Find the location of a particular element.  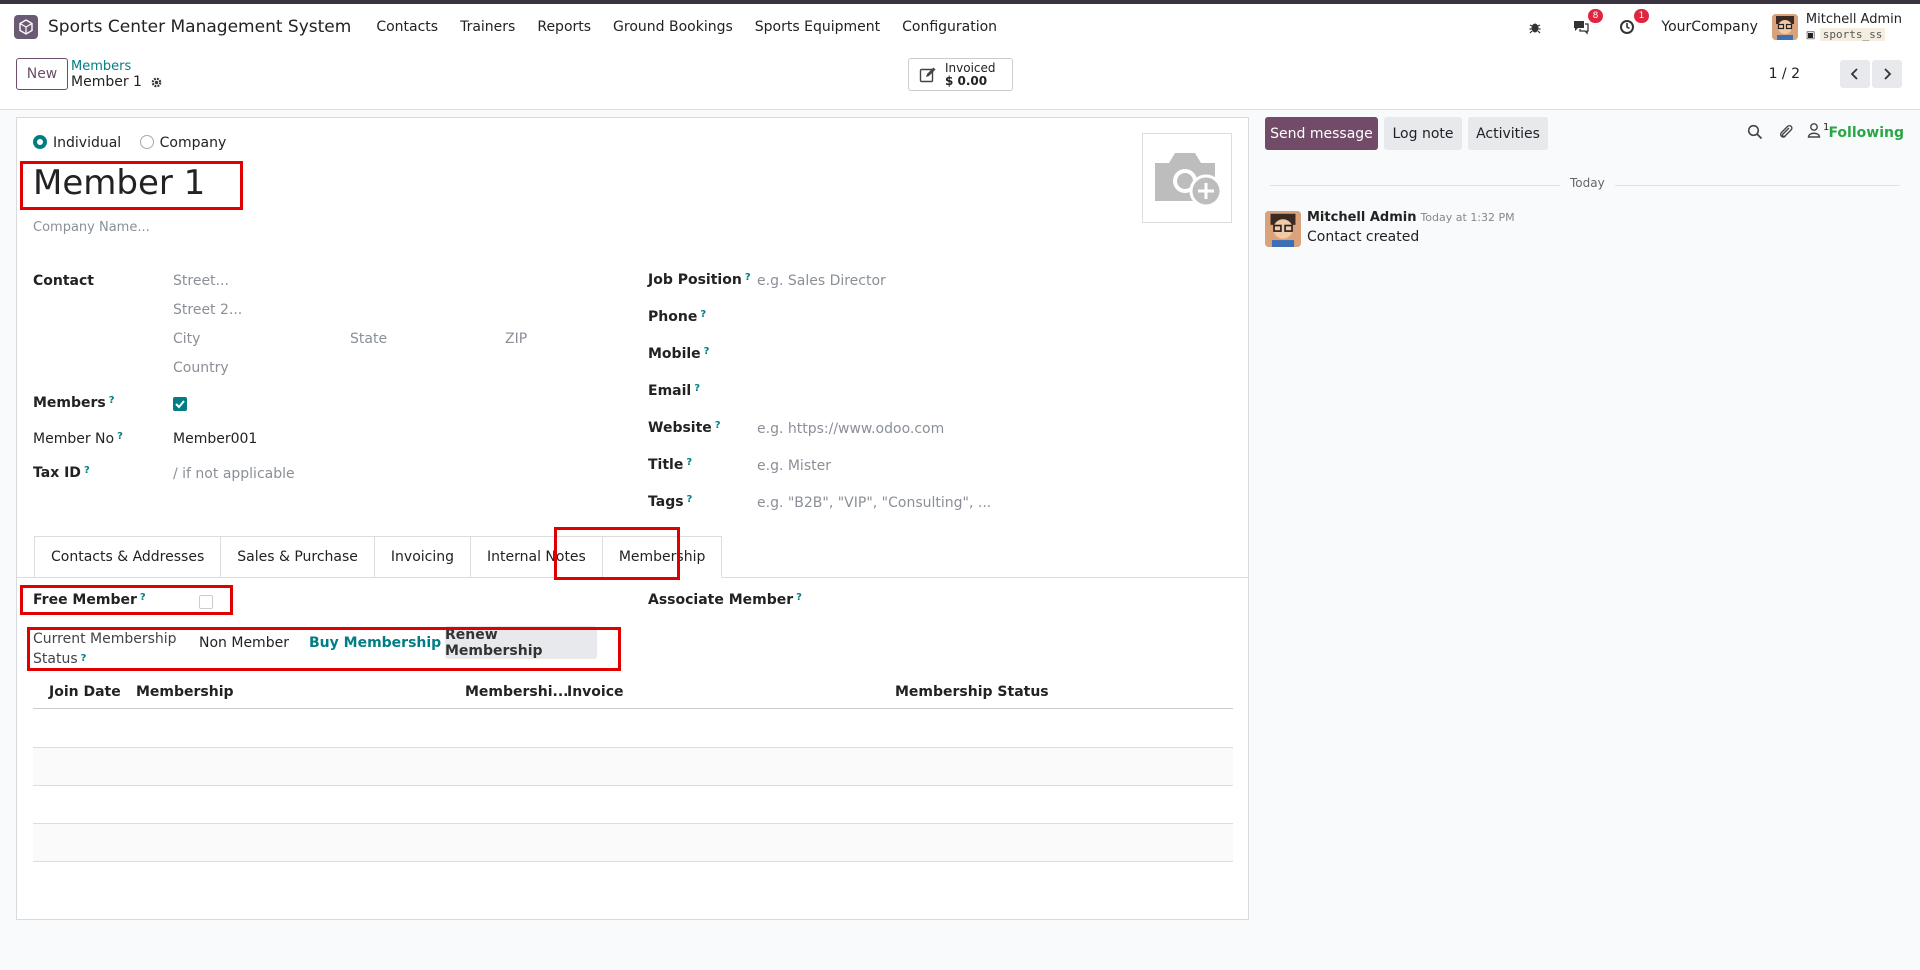

paperclip-icon is located at coordinates (1786, 132).